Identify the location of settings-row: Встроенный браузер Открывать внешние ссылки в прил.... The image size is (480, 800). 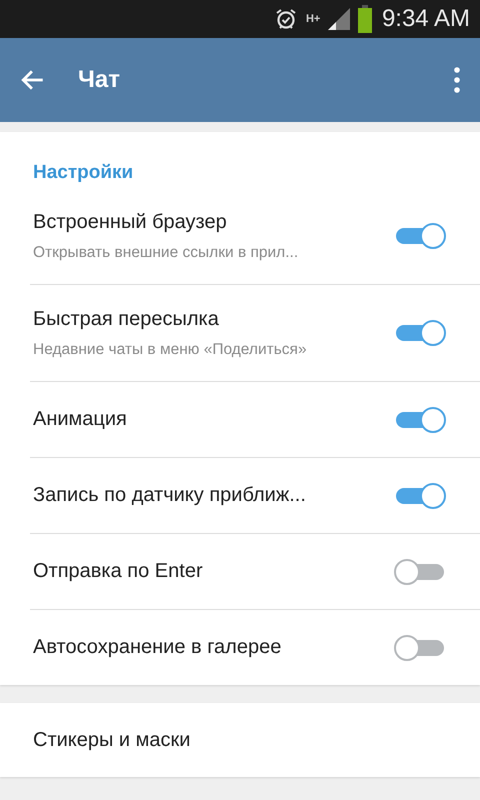
(255, 236).